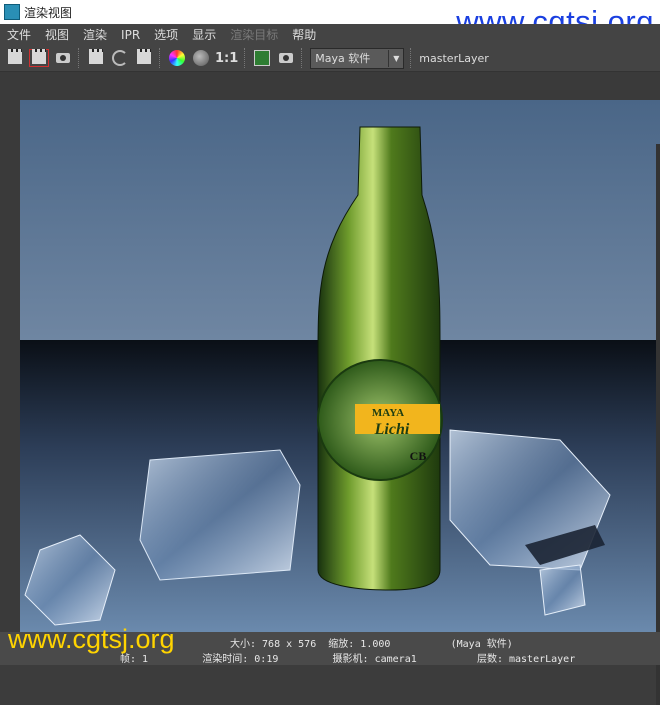 The image size is (660, 705). Describe the element at coordinates (48, 12) in the screenshot. I see `window-title: 渲染视图` at that location.